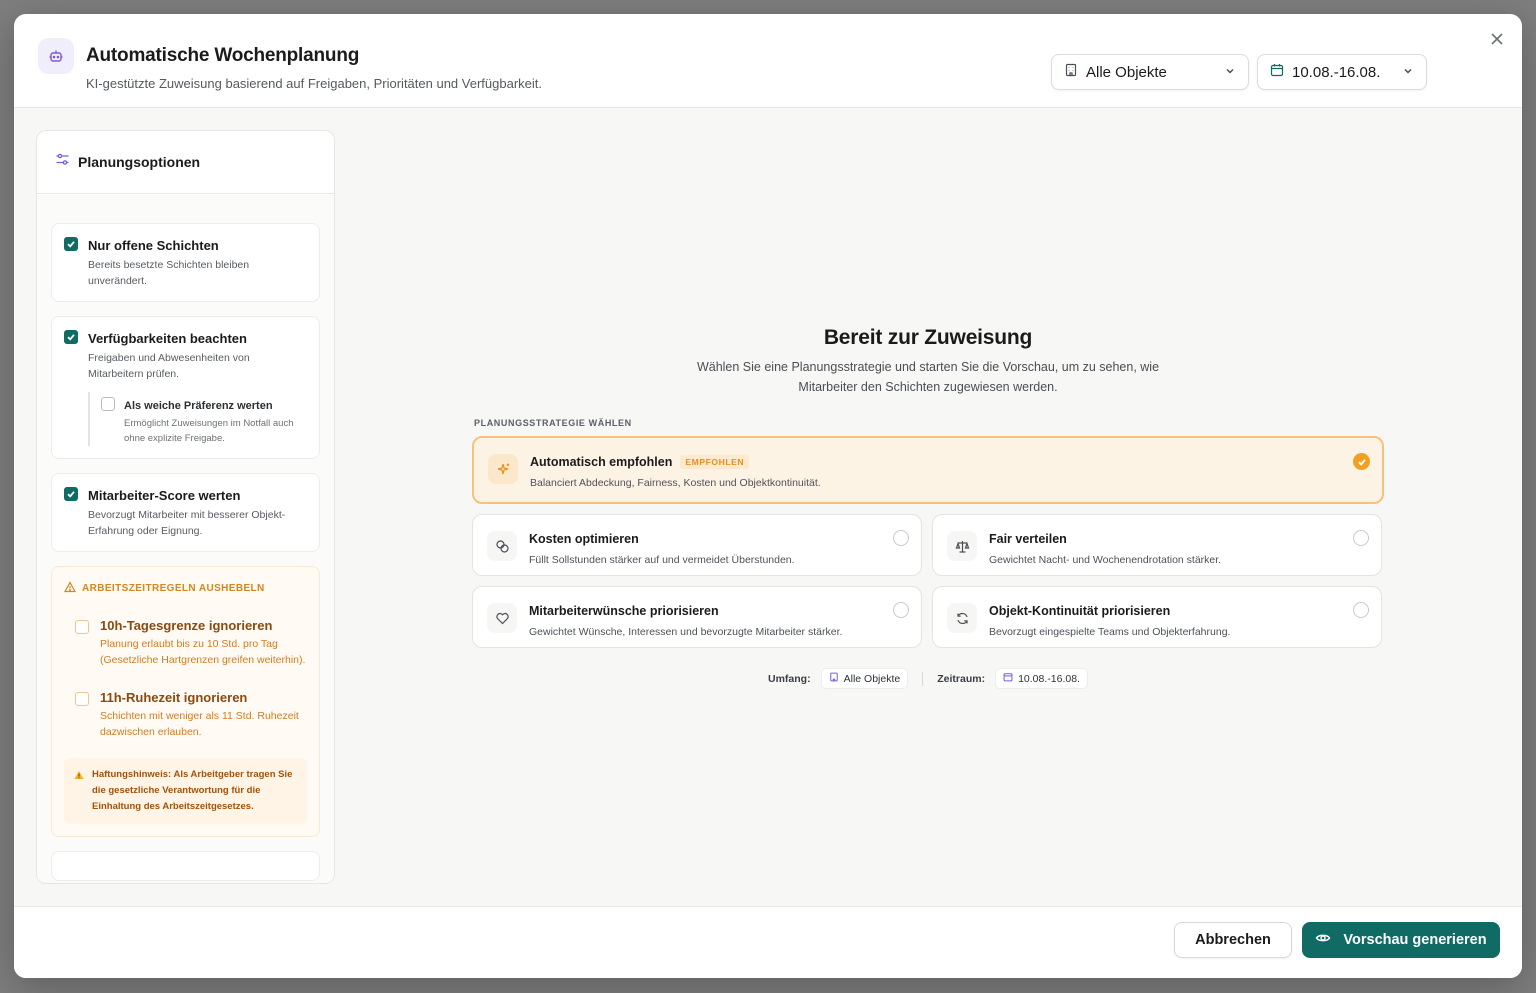 The height and width of the screenshot is (993, 1536). What do you see at coordinates (789, 678) in the screenshot?
I see `scope-label: Umfang:` at bounding box center [789, 678].